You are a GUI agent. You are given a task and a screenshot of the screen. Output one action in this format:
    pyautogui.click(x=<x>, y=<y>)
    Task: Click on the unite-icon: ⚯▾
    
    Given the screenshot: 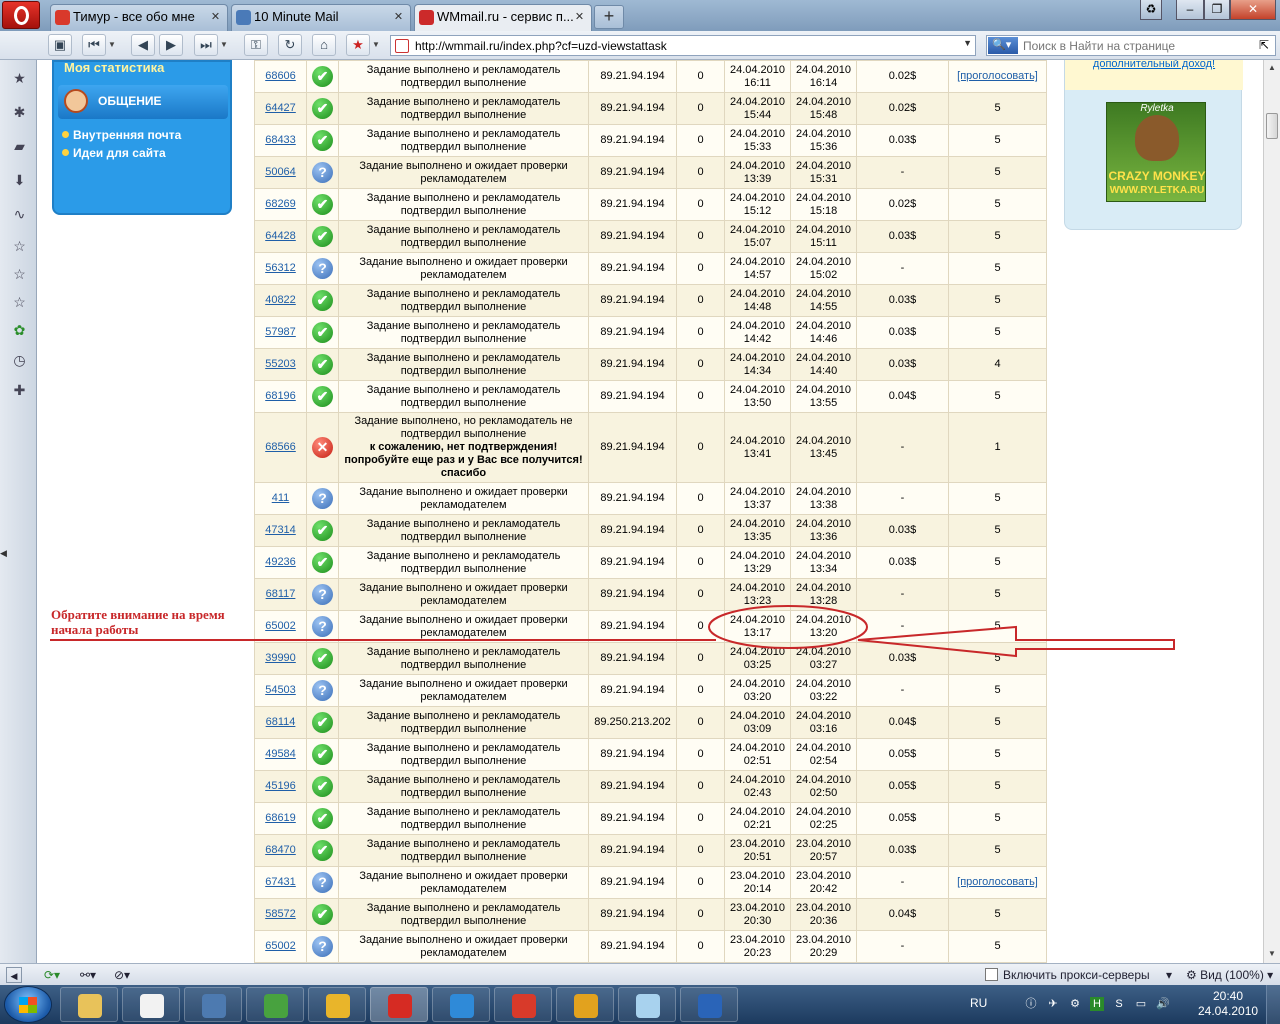 What is the action you would take?
    pyautogui.click(x=88, y=975)
    